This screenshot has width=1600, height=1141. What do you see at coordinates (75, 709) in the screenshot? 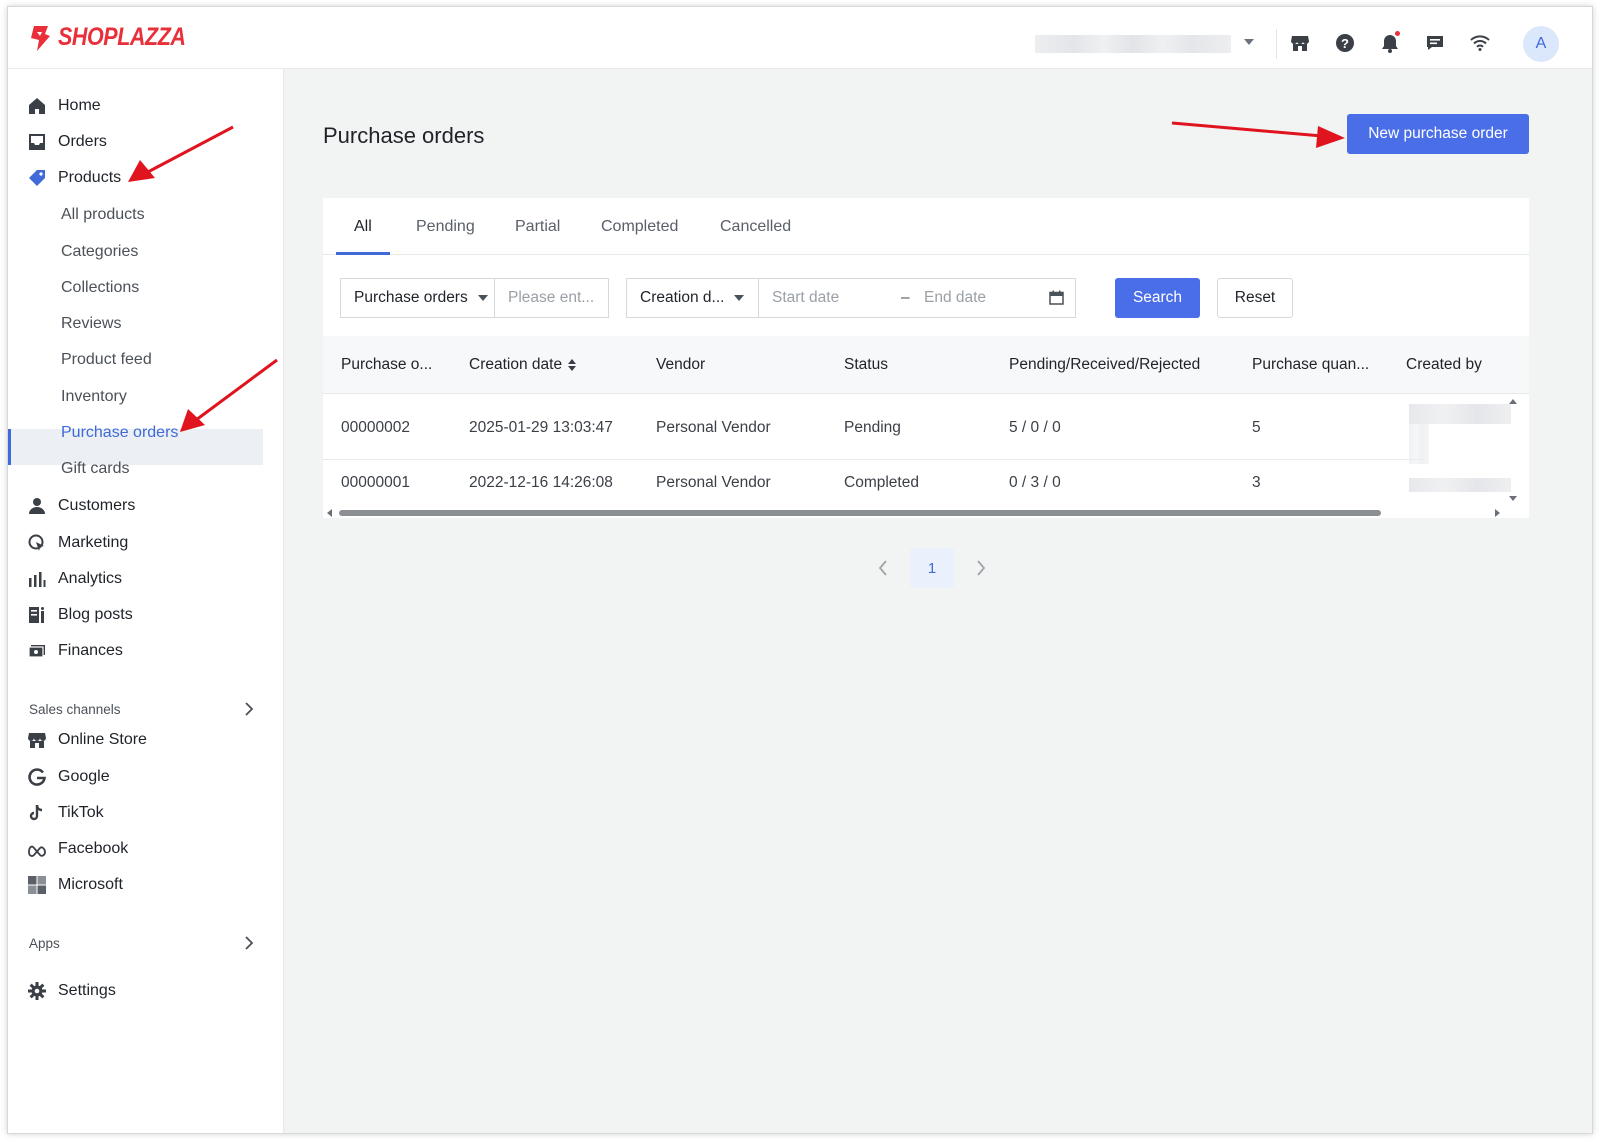
I see `sales-channels-heading: Sales channels` at bounding box center [75, 709].